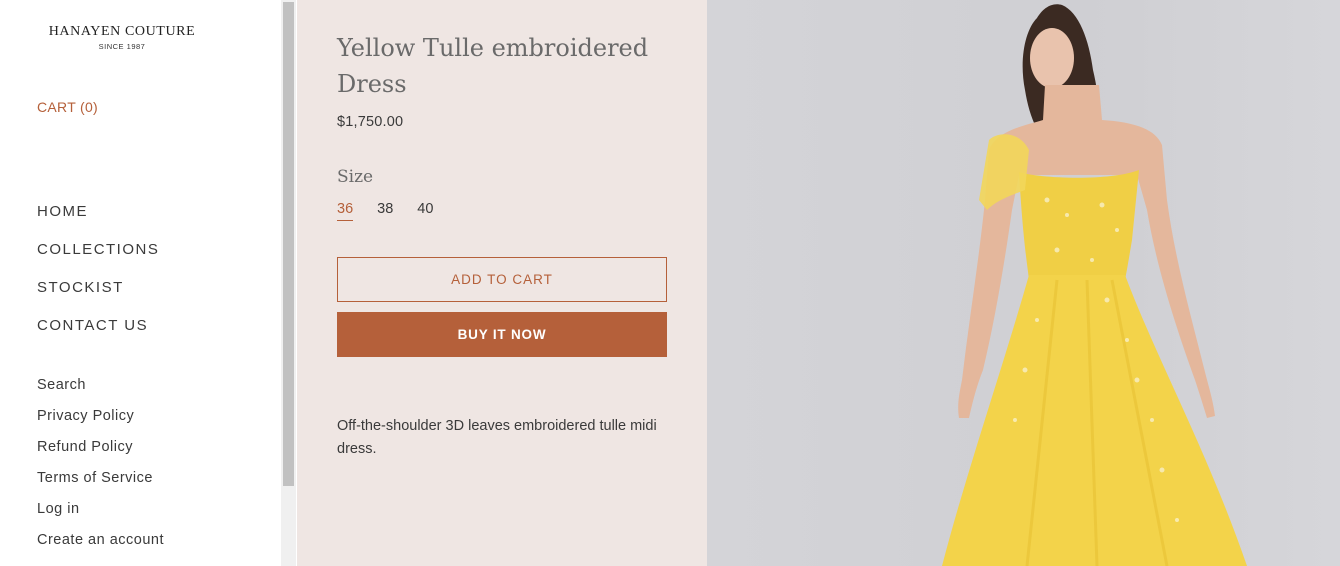  Describe the element at coordinates (288, 244) in the screenshot. I see `scrollbar-thumb` at that location.